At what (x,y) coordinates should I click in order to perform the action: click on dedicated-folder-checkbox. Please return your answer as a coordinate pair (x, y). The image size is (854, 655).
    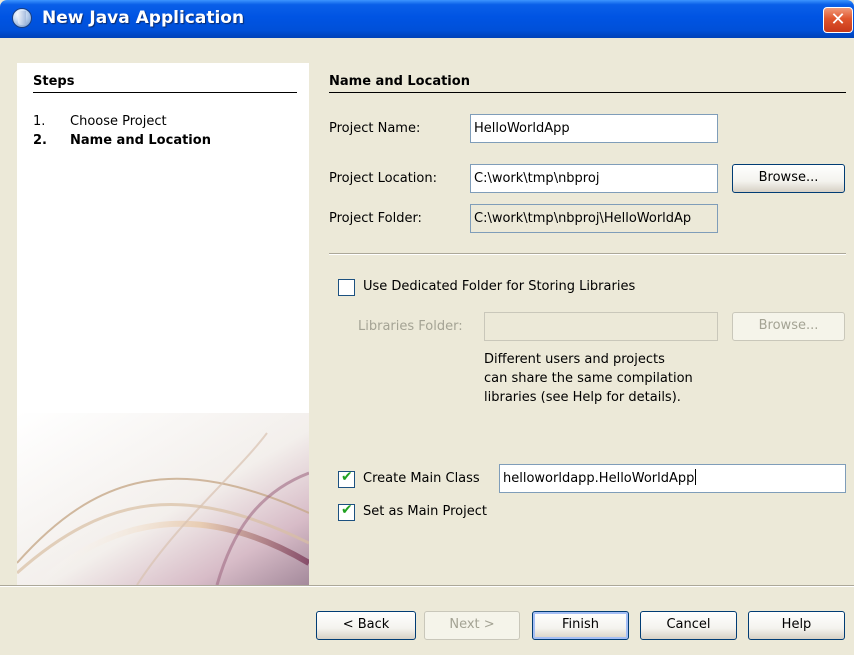
    Looking at the image, I should click on (346, 287).